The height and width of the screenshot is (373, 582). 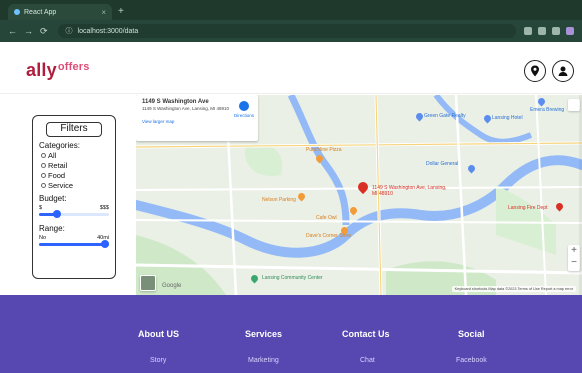 I want to click on budget-min: $, so click(x=41, y=208).